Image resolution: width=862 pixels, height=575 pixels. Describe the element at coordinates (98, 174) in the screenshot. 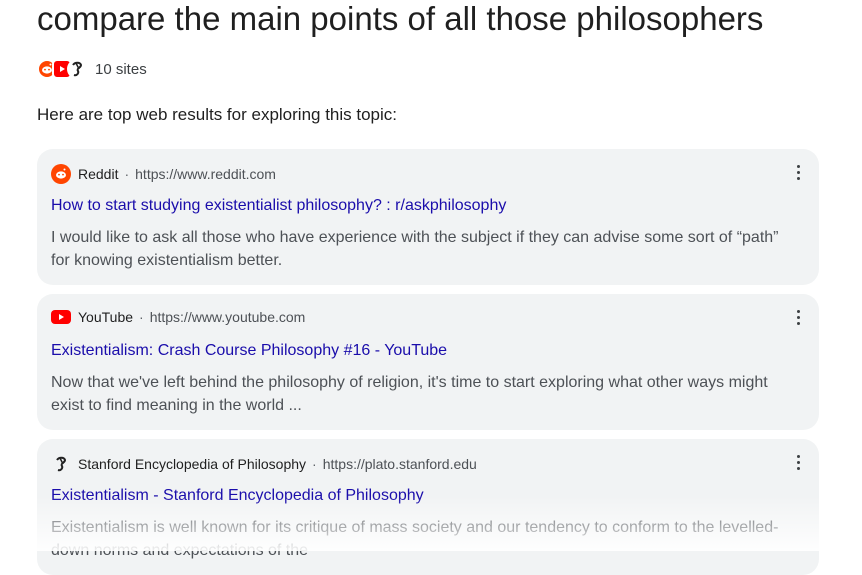

I see `source-name: Reddit` at that location.